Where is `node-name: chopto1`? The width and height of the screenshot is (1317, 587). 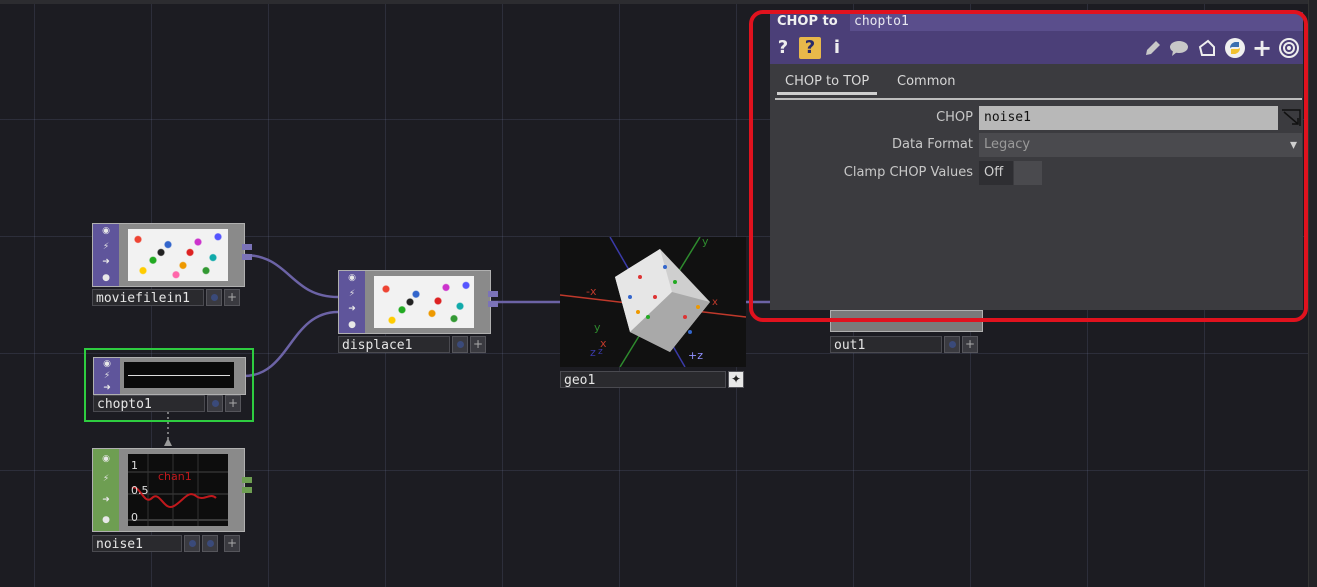
node-name: chopto1 is located at coordinates (149, 403).